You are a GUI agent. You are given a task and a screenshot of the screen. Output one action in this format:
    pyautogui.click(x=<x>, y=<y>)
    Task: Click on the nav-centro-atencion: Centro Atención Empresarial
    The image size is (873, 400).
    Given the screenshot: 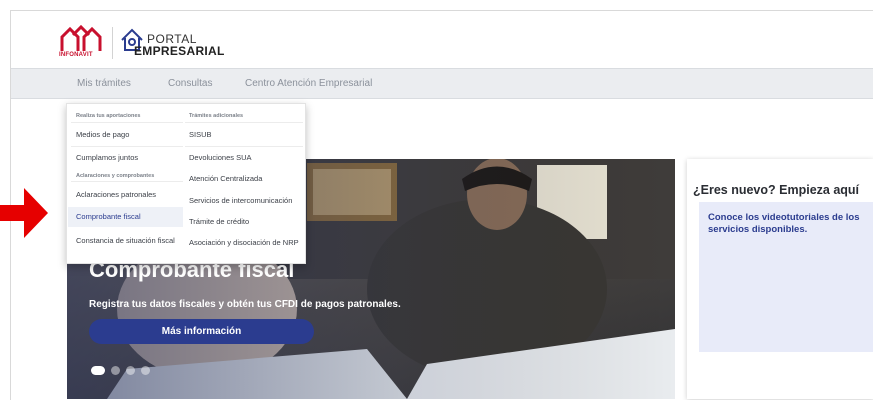 What is the action you would take?
    pyautogui.click(x=308, y=83)
    